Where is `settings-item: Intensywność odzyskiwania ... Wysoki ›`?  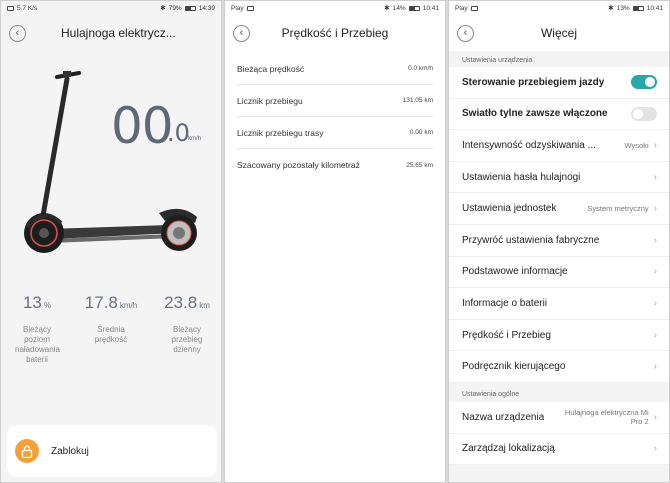 settings-item: Intensywność odzyskiwania ... Wysoki › is located at coordinates (559, 146).